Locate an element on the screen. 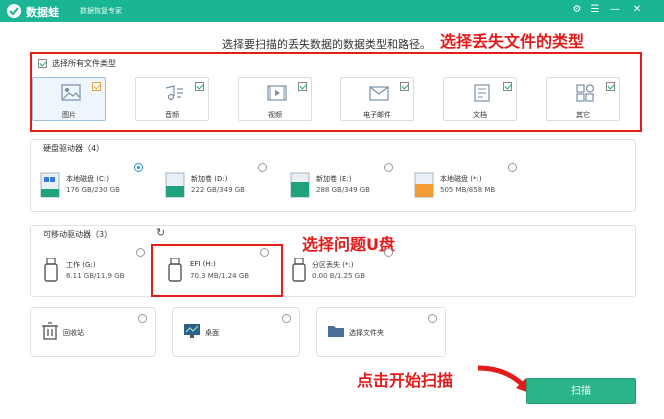  desktop-icon is located at coordinates (192, 331).